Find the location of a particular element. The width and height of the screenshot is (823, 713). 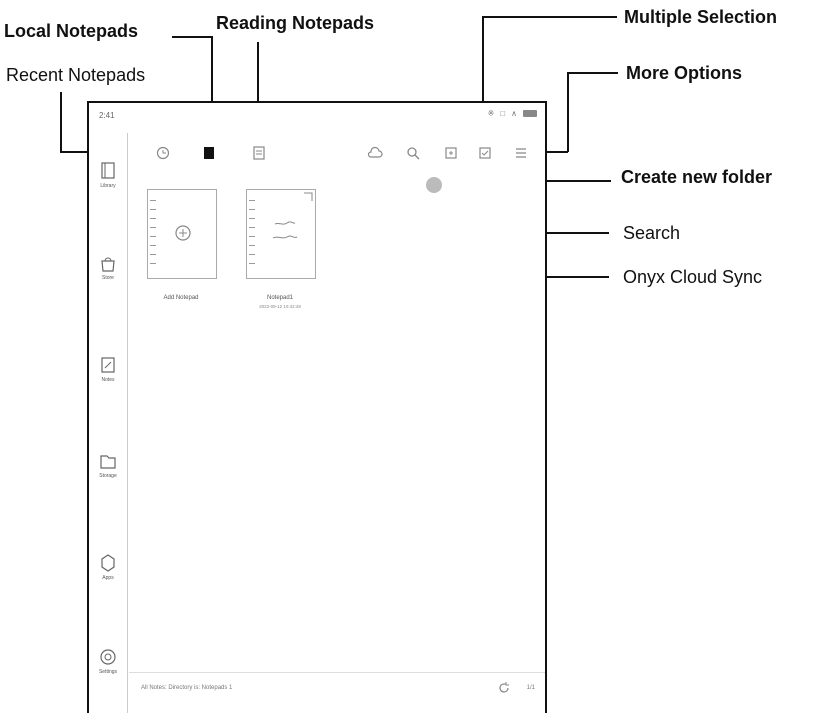

sidebar-item-settings: Settings is located at coordinates (108, 661).